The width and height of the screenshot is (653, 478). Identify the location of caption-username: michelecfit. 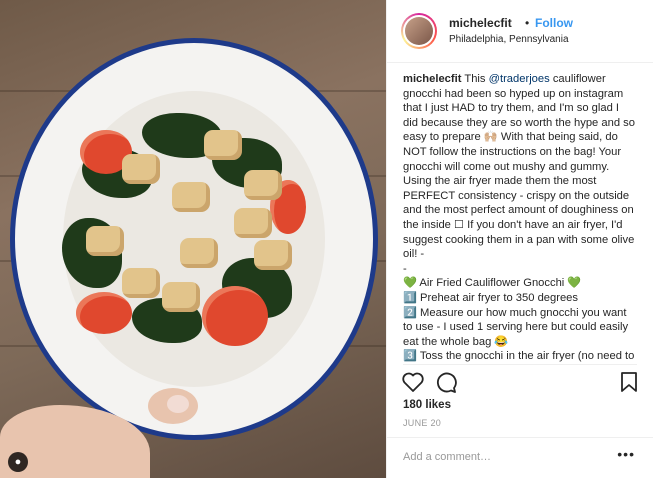
(432, 79).